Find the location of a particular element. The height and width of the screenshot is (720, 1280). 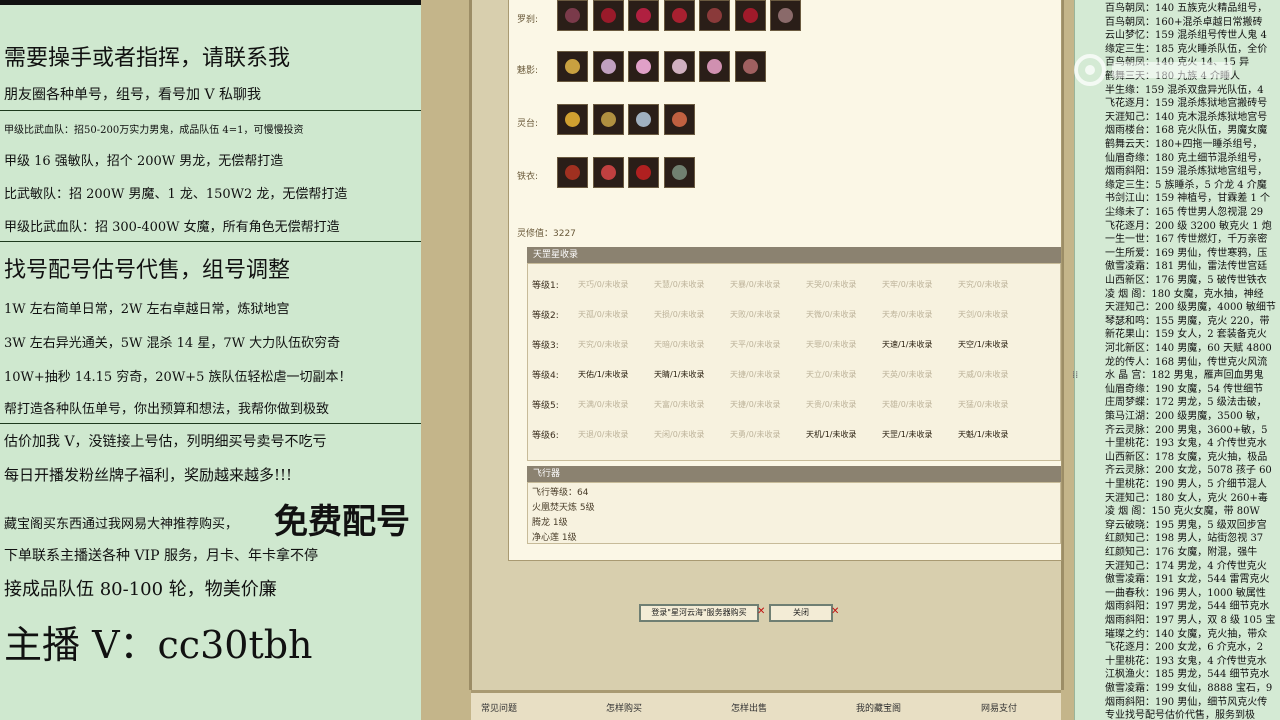

equip-row-label: 灵台: is located at coordinates (528, 124).